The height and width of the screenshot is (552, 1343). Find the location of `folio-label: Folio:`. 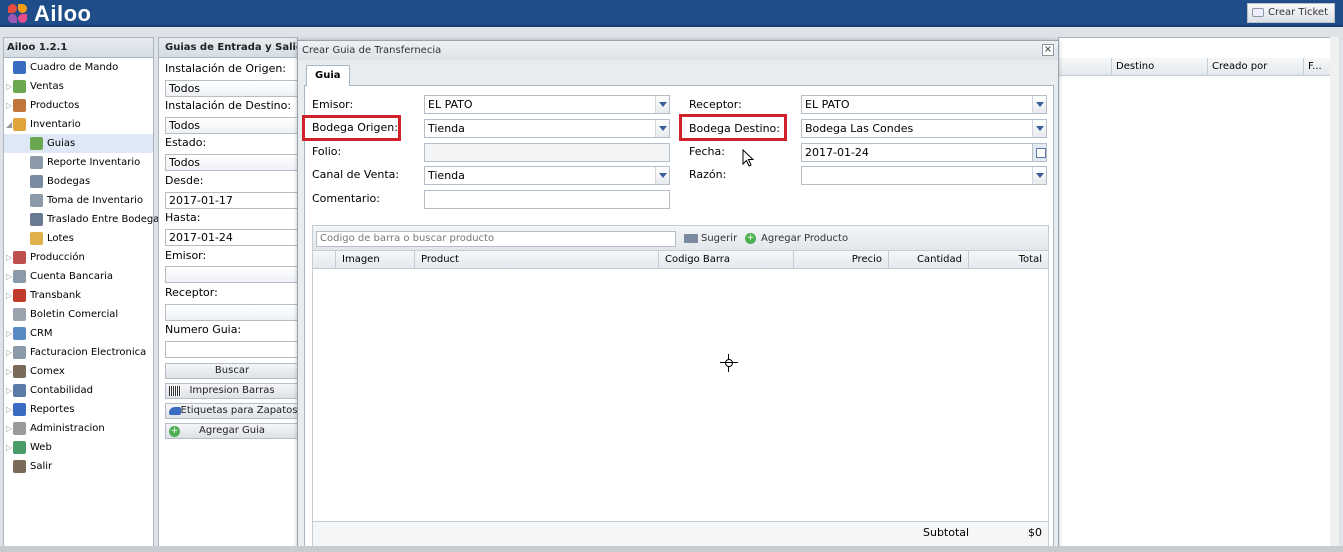

folio-label: Folio: is located at coordinates (327, 151).